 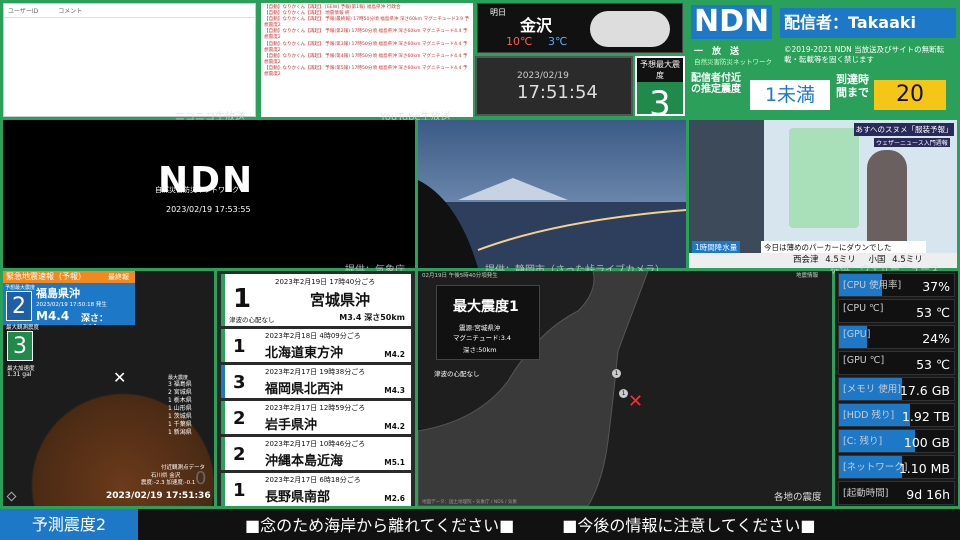 I want to click on legend-item: 1 新潟県, so click(x=180, y=432).